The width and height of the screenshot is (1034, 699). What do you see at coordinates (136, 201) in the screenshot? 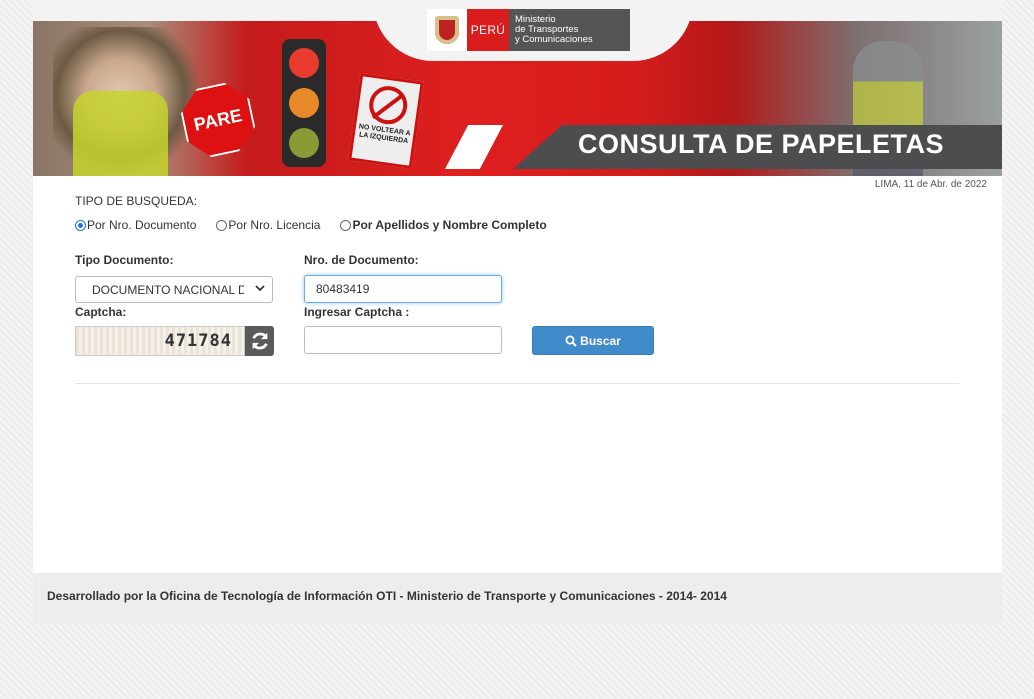
I see `search-type-label: TIPO DE BUSQUEDA:` at bounding box center [136, 201].